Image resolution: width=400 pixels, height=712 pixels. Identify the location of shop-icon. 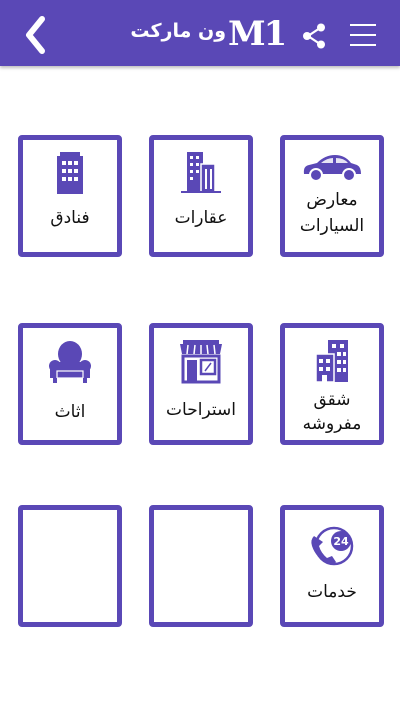
(201, 362).